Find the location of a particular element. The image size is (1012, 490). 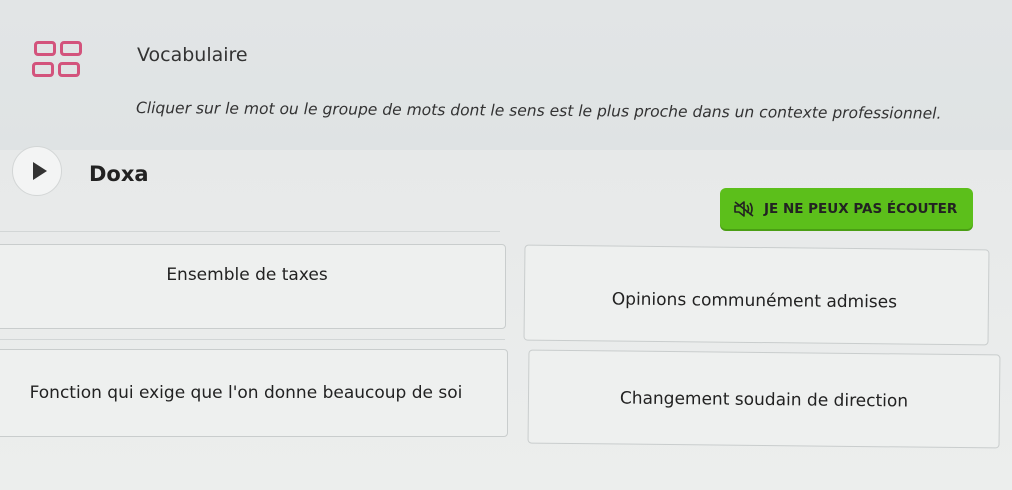

answer-choice-label: Opinions communément admises is located at coordinates (754, 301).